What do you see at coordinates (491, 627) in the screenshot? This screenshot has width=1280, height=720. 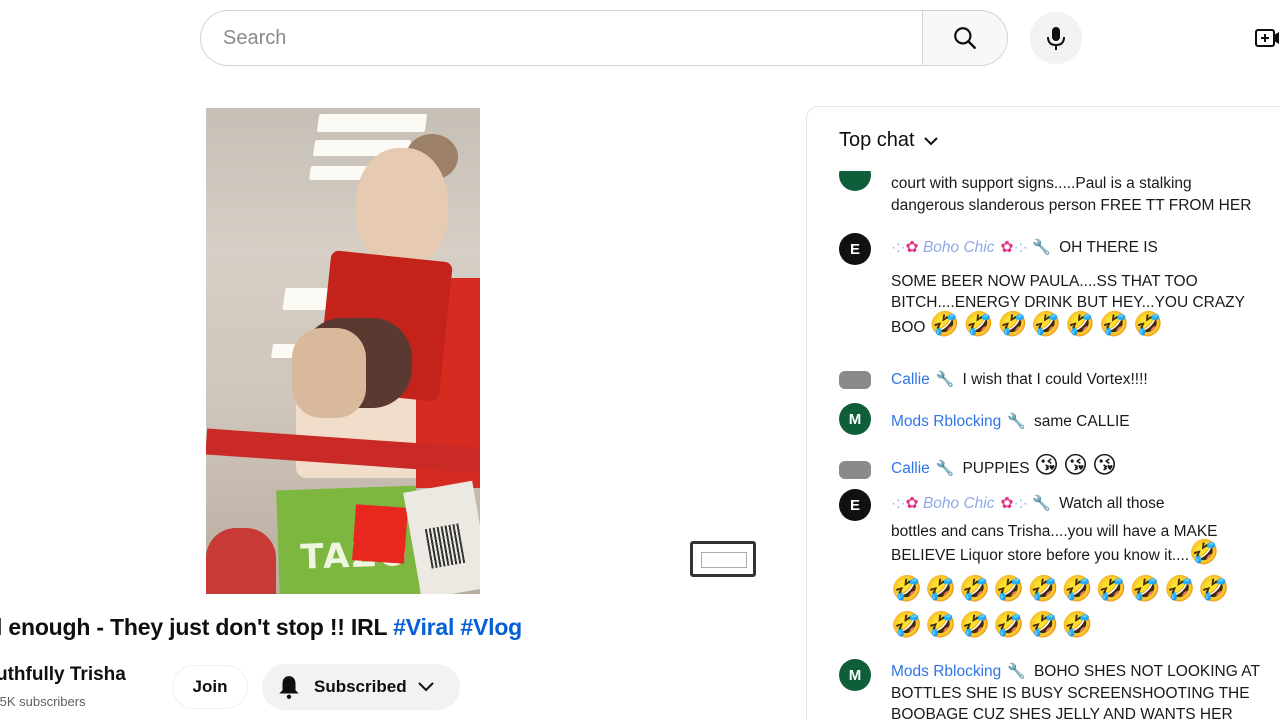 I see `hashtag-vlog: #Vlog` at bounding box center [491, 627].